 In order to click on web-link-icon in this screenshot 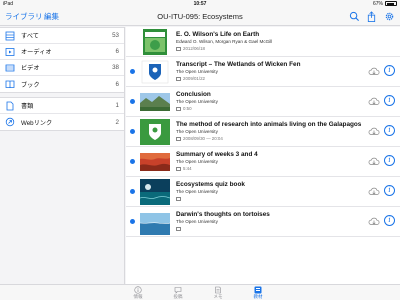, I will do `click(10, 122)`.